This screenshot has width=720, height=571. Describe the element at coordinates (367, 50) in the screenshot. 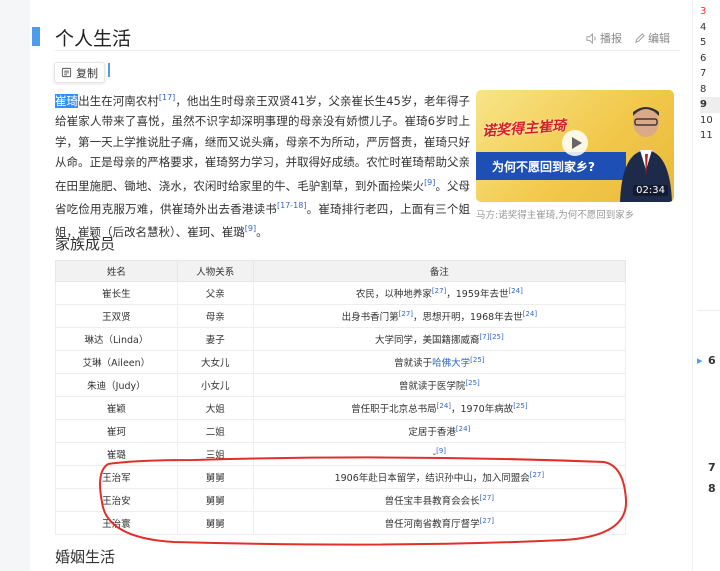

I see `title-divider` at that location.